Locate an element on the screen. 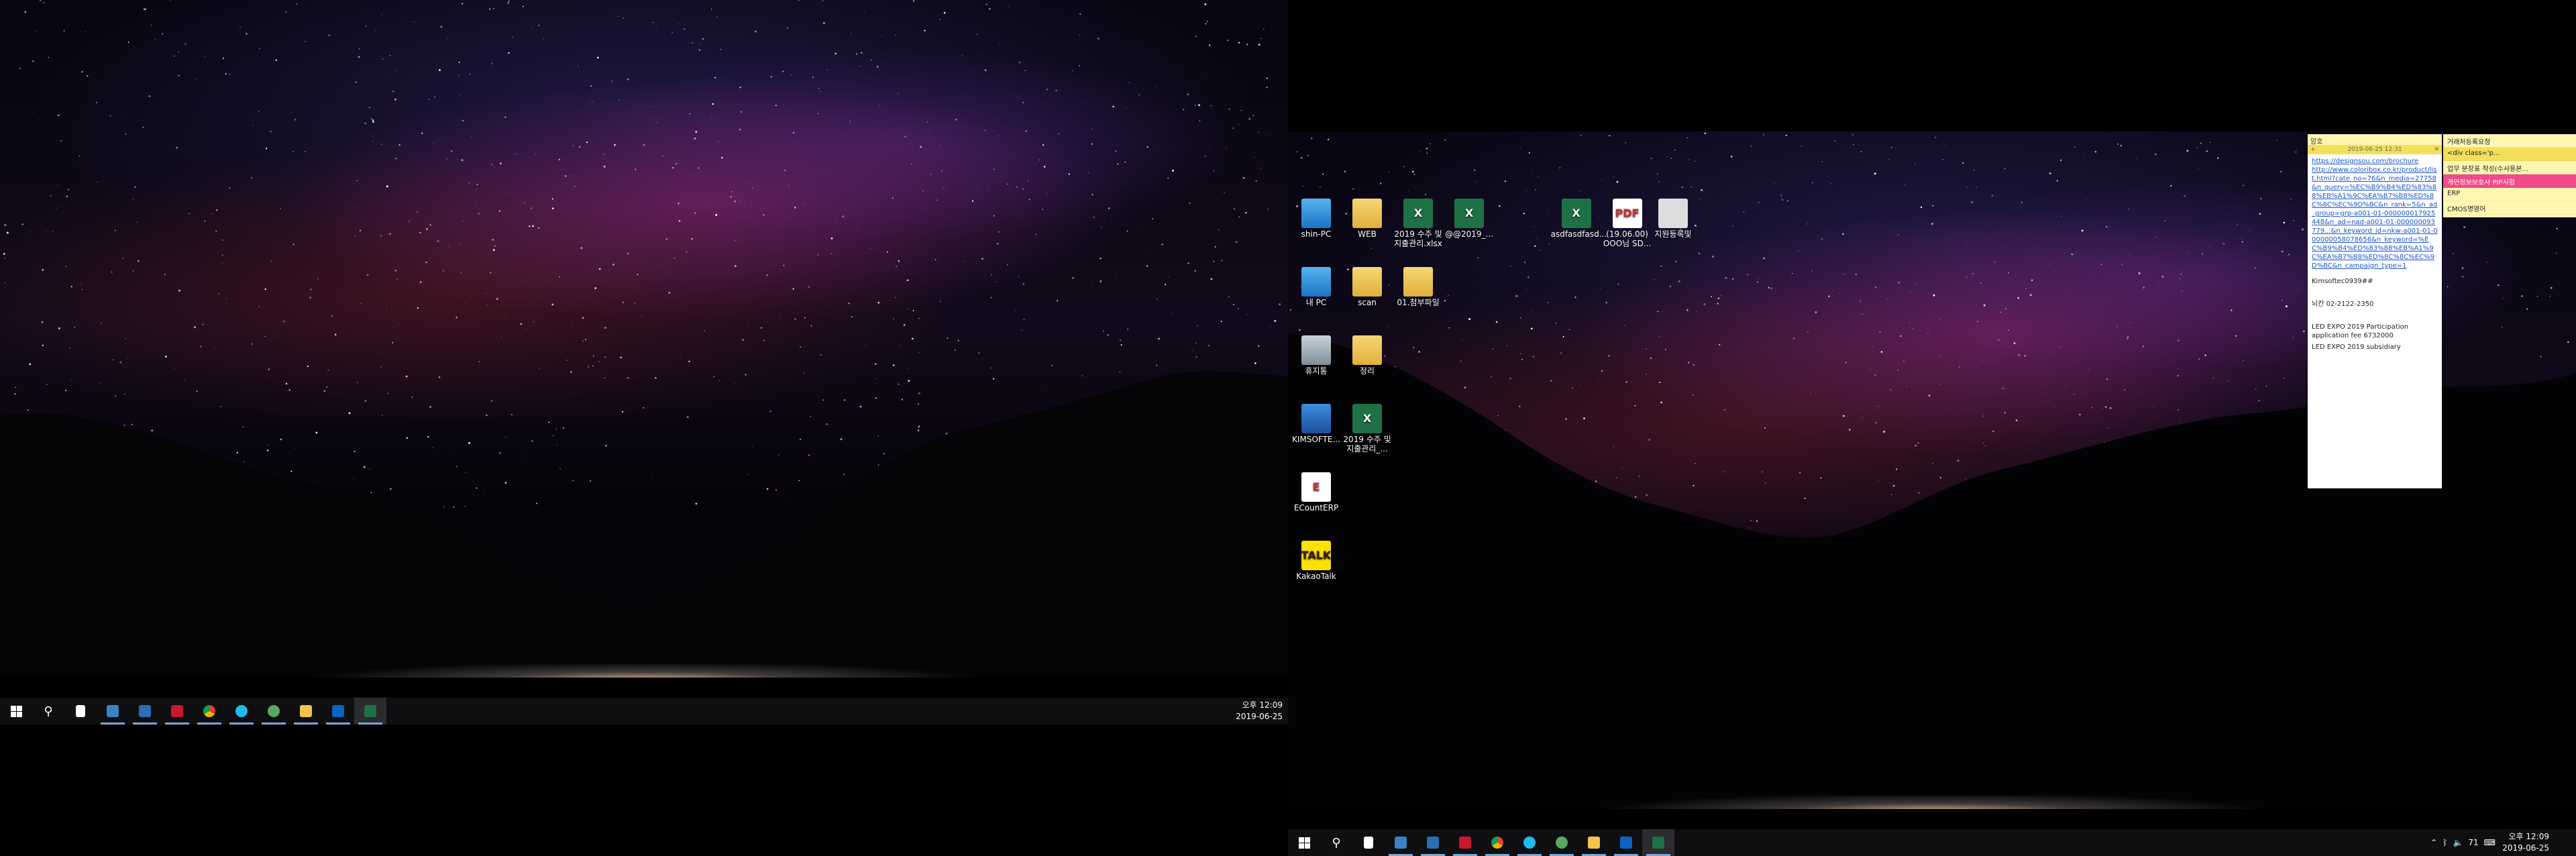 The height and width of the screenshot is (856, 2576). flash-icon is located at coordinates (1465, 843).